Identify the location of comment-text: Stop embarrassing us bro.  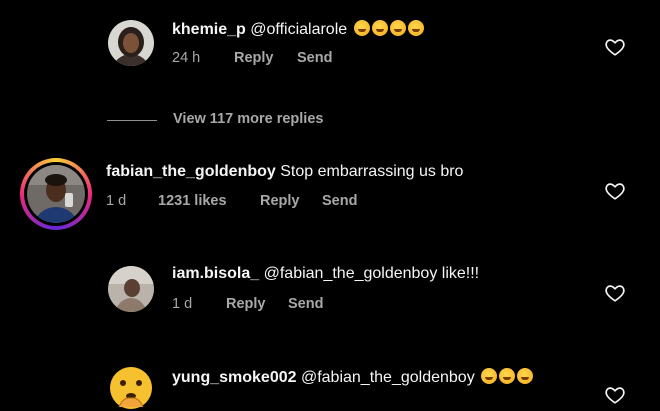
(372, 171).